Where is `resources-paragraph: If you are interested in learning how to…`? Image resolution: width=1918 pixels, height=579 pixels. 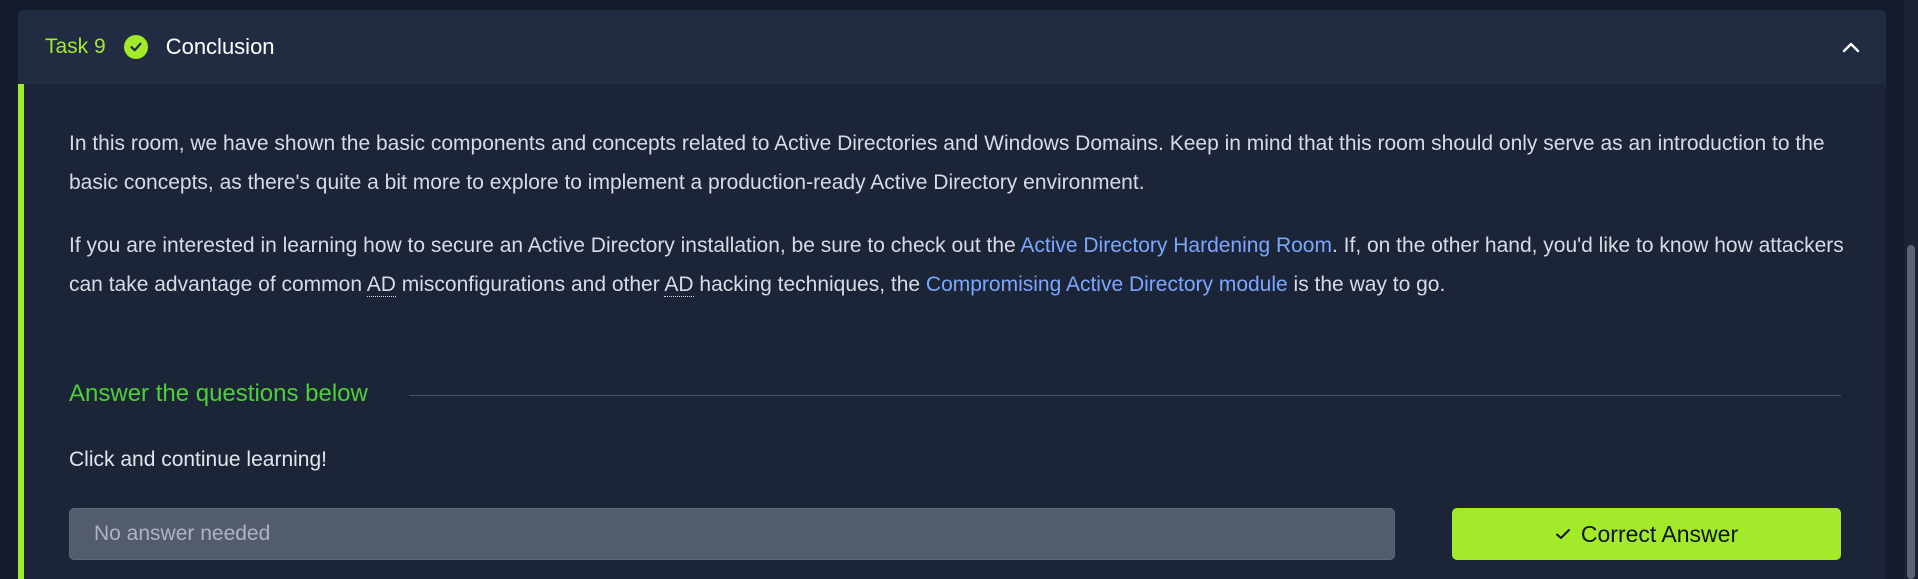 resources-paragraph: If you are interested in learning how to… is located at coordinates (964, 265).